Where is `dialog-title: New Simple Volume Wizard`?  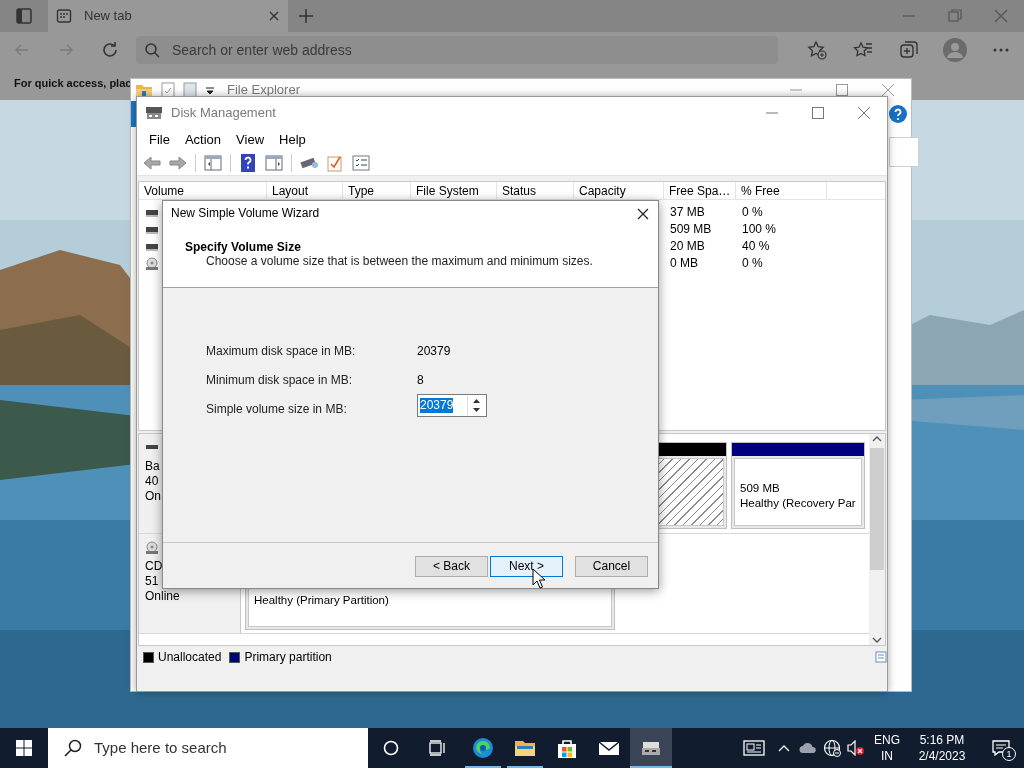
dialog-title: New Simple Volume Wizard is located at coordinates (246, 213).